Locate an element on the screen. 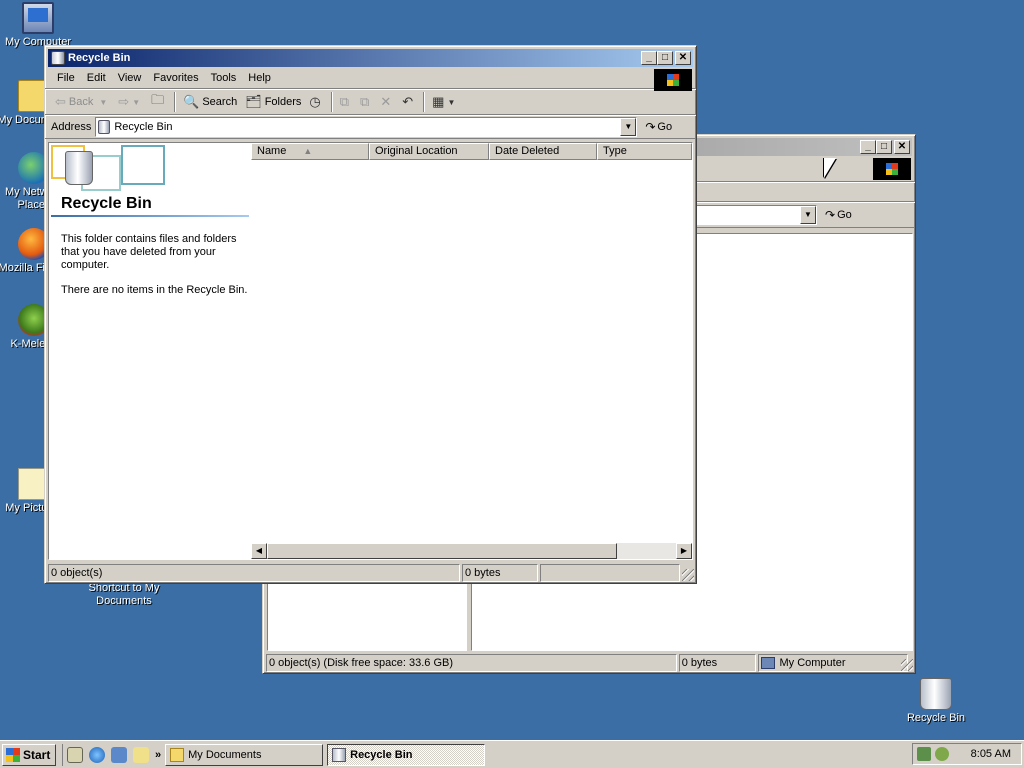 This screenshot has height=768, width=1024. menu-bar: File Edit View Favorites Tools Help is located at coordinates (370, 79).